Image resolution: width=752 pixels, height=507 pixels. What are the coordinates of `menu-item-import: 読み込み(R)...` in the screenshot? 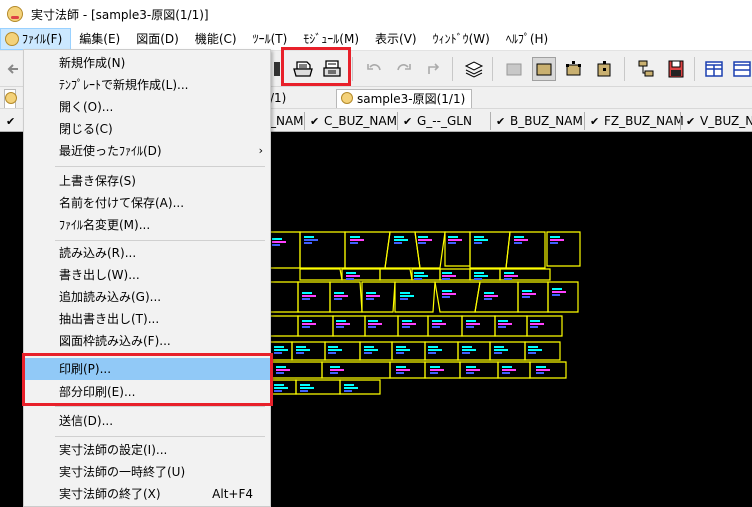 It's located at (148, 253).